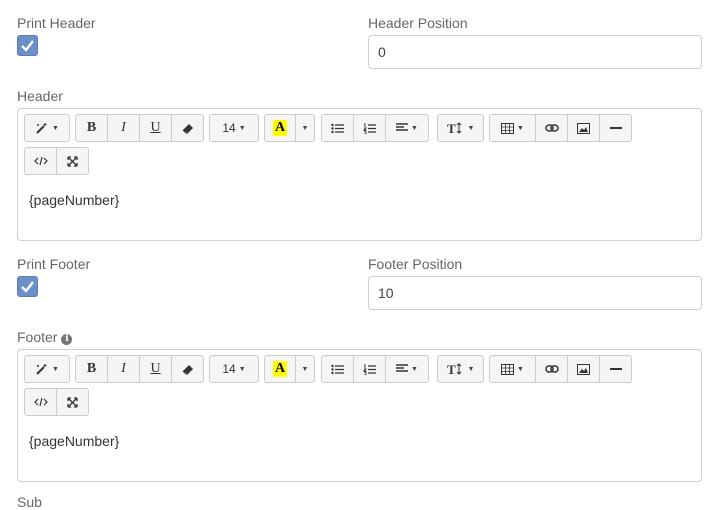  I want to click on footer-editor-content: {pageNumber}, so click(74, 441).